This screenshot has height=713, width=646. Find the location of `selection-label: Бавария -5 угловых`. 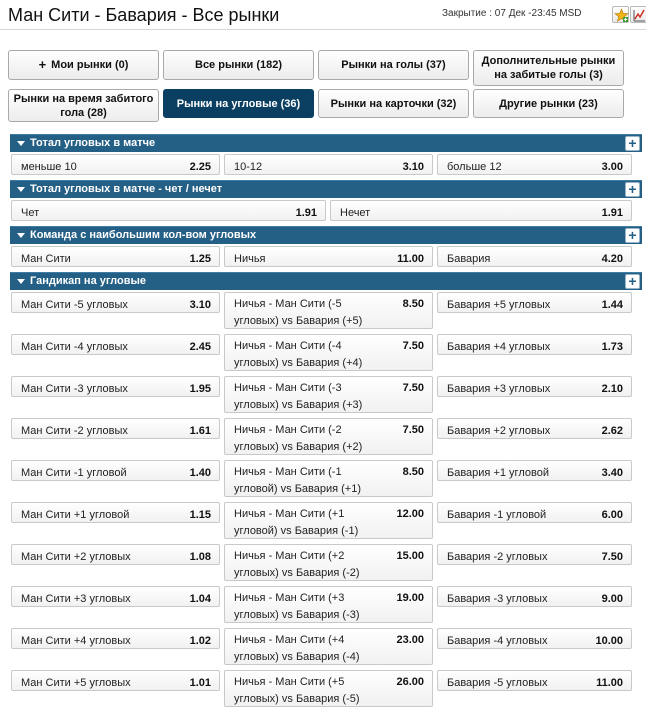

selection-label: Бавария -5 угловых is located at coordinates (497, 683).